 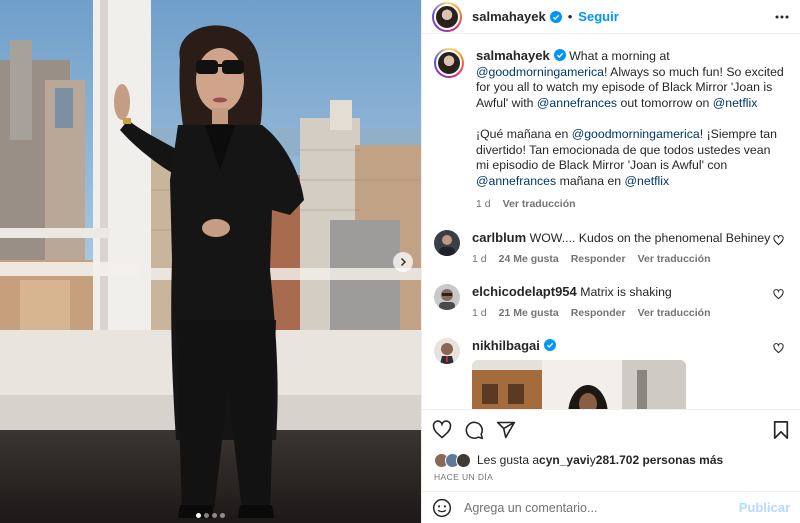 What do you see at coordinates (601, 507) in the screenshot?
I see `comment-input` at bounding box center [601, 507].